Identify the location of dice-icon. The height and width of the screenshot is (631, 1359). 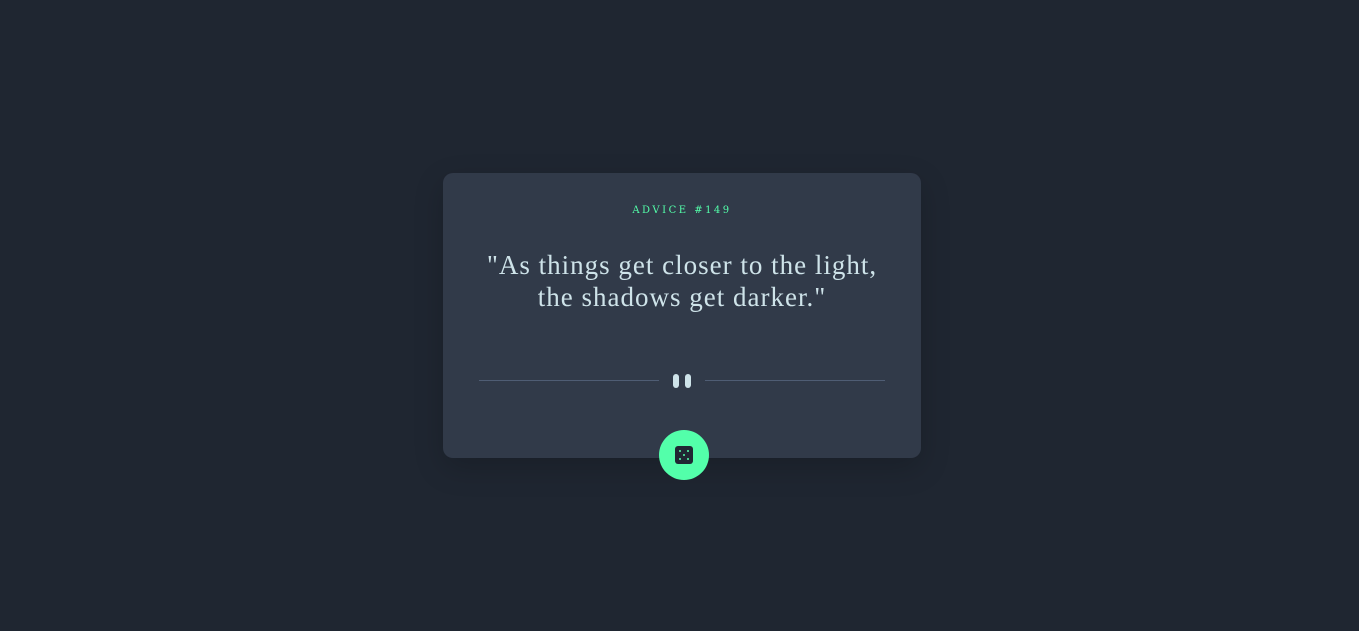
(684, 455).